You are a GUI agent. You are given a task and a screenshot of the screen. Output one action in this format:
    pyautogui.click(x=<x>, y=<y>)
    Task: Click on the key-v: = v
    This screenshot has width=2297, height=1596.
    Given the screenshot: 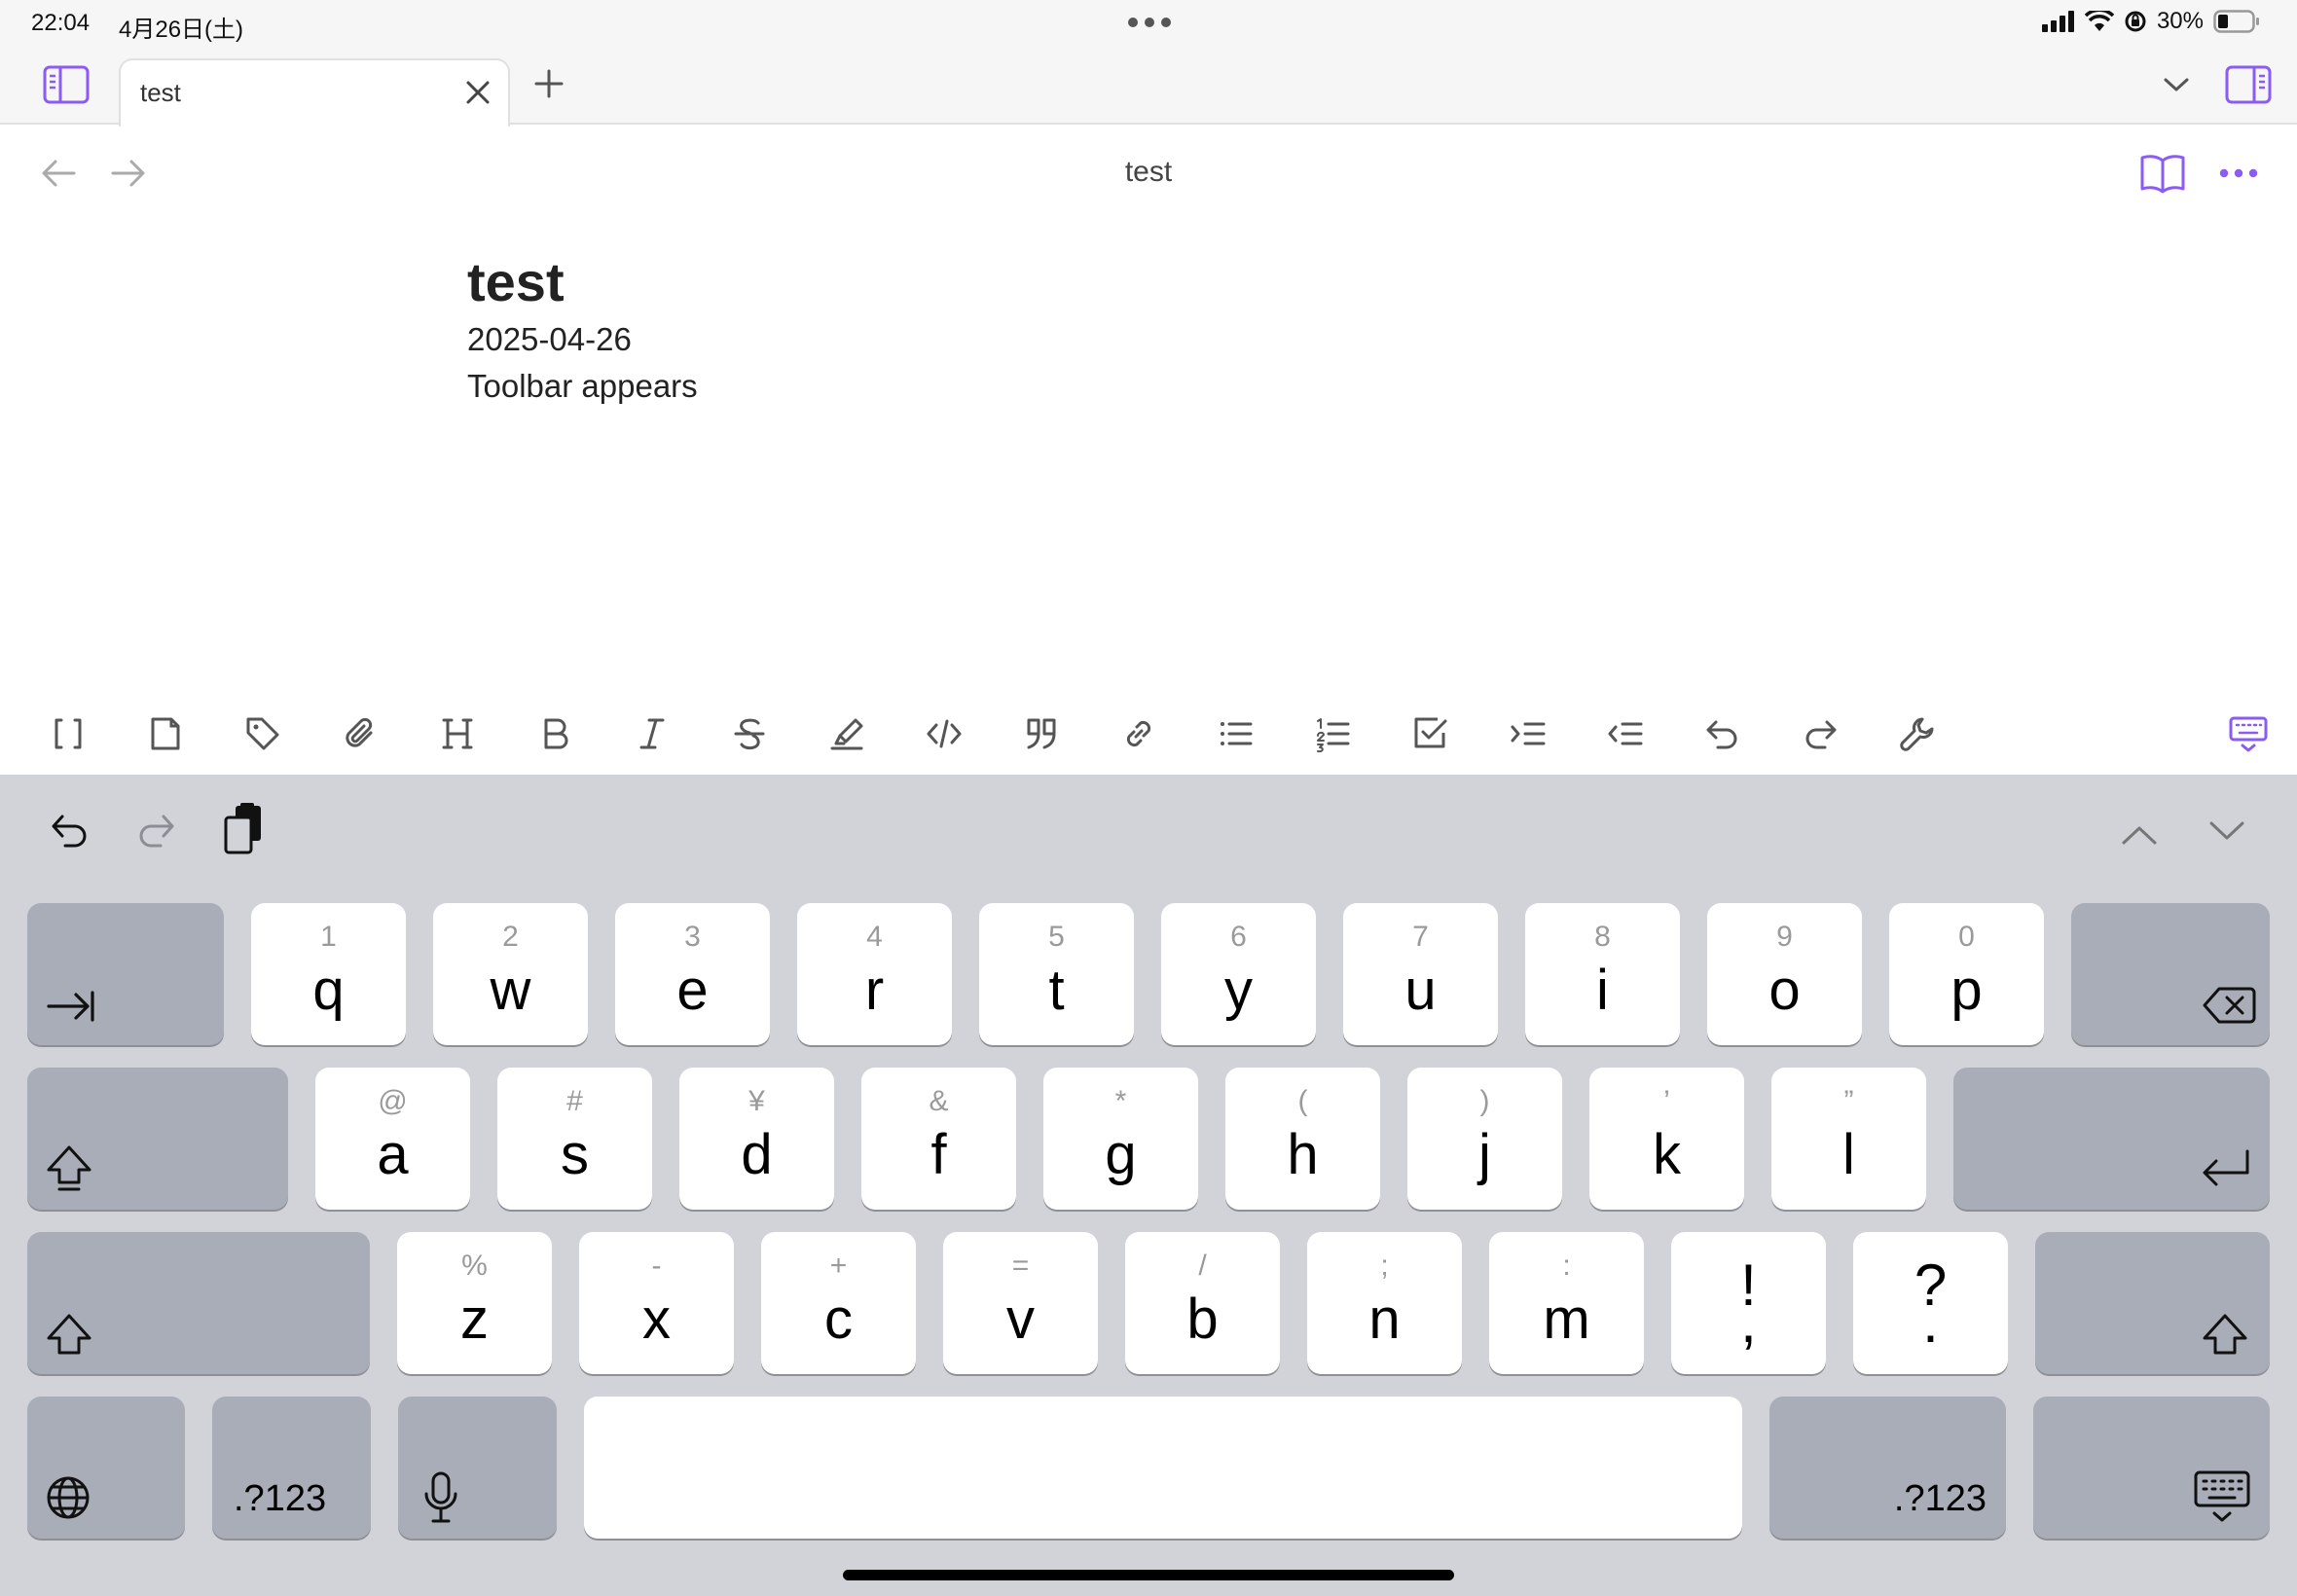 What is the action you would take?
    pyautogui.click(x=1021, y=1303)
    